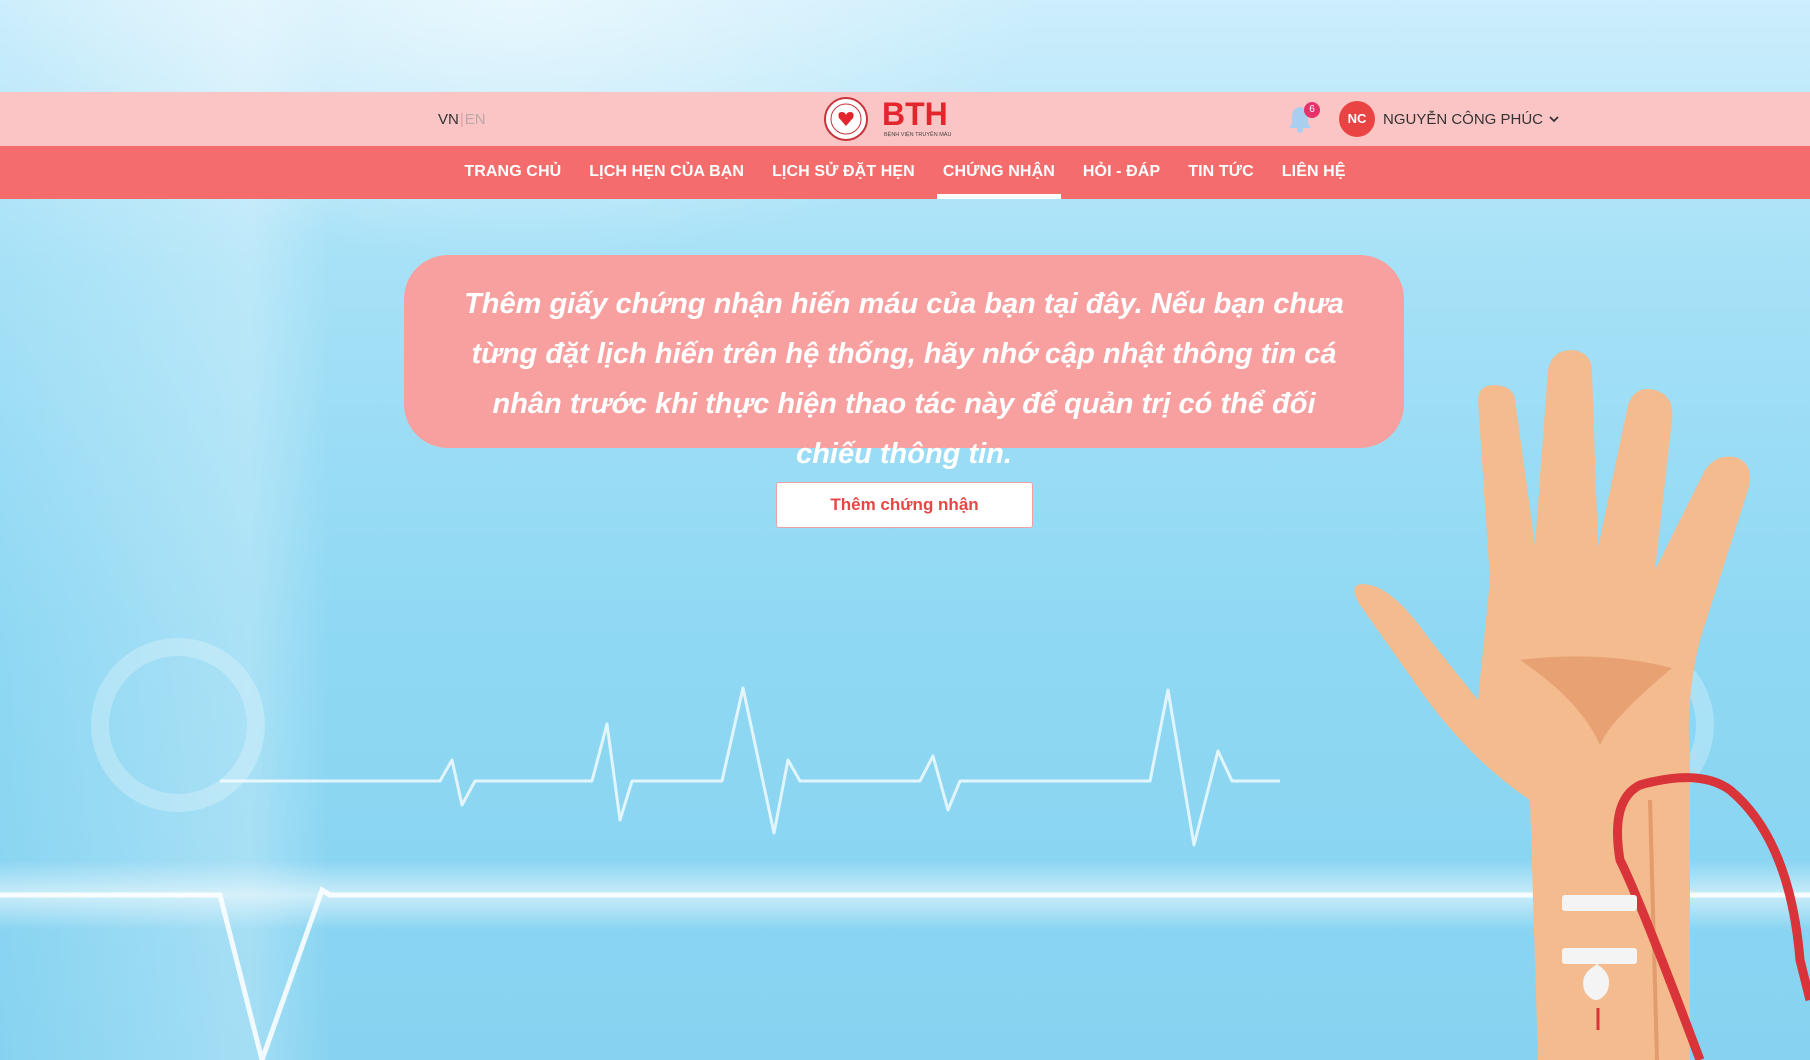  What do you see at coordinates (1357, 119) in the screenshot?
I see `avatar: NC` at bounding box center [1357, 119].